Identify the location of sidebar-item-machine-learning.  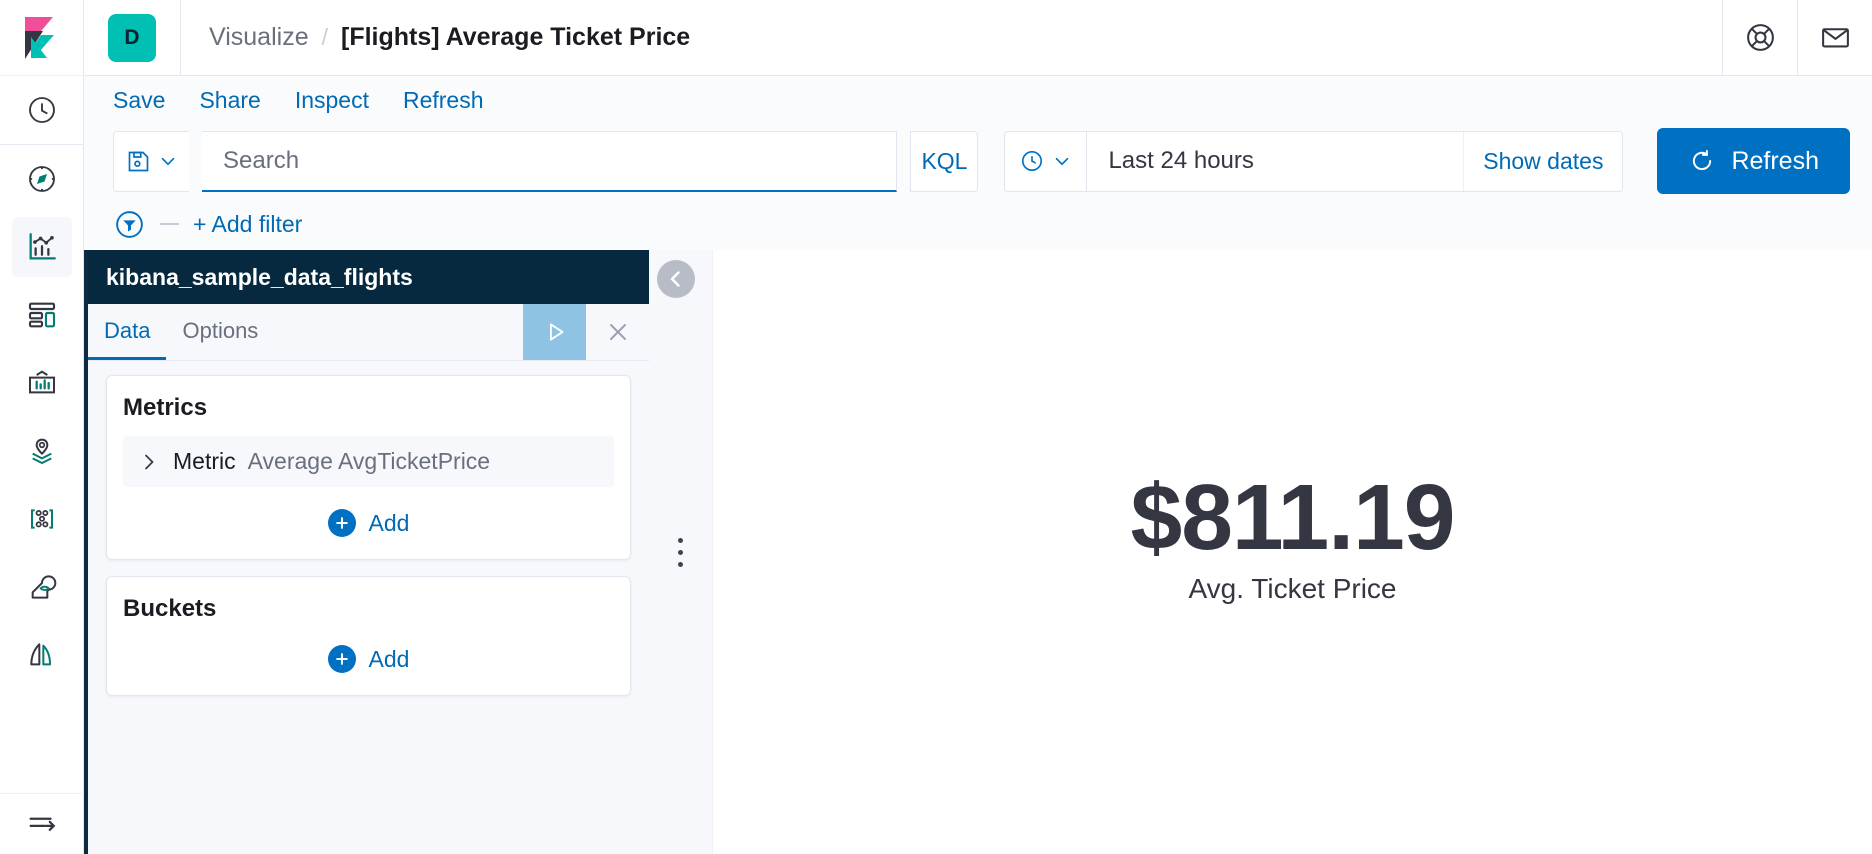
(42, 587).